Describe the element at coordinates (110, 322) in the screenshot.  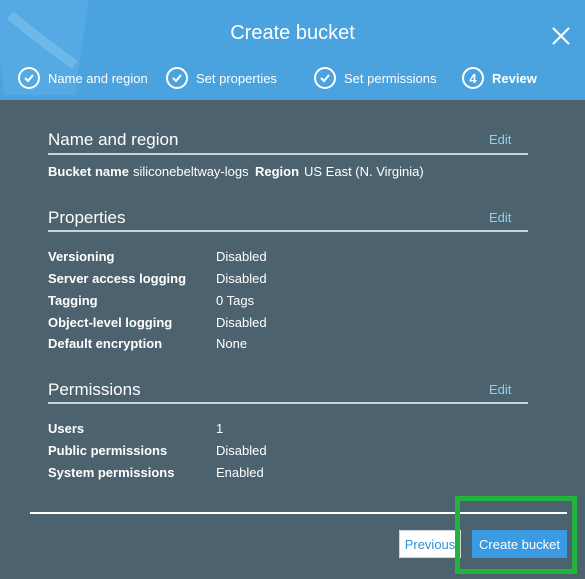
I see `object-level-logging-label: Object-level logging` at that location.